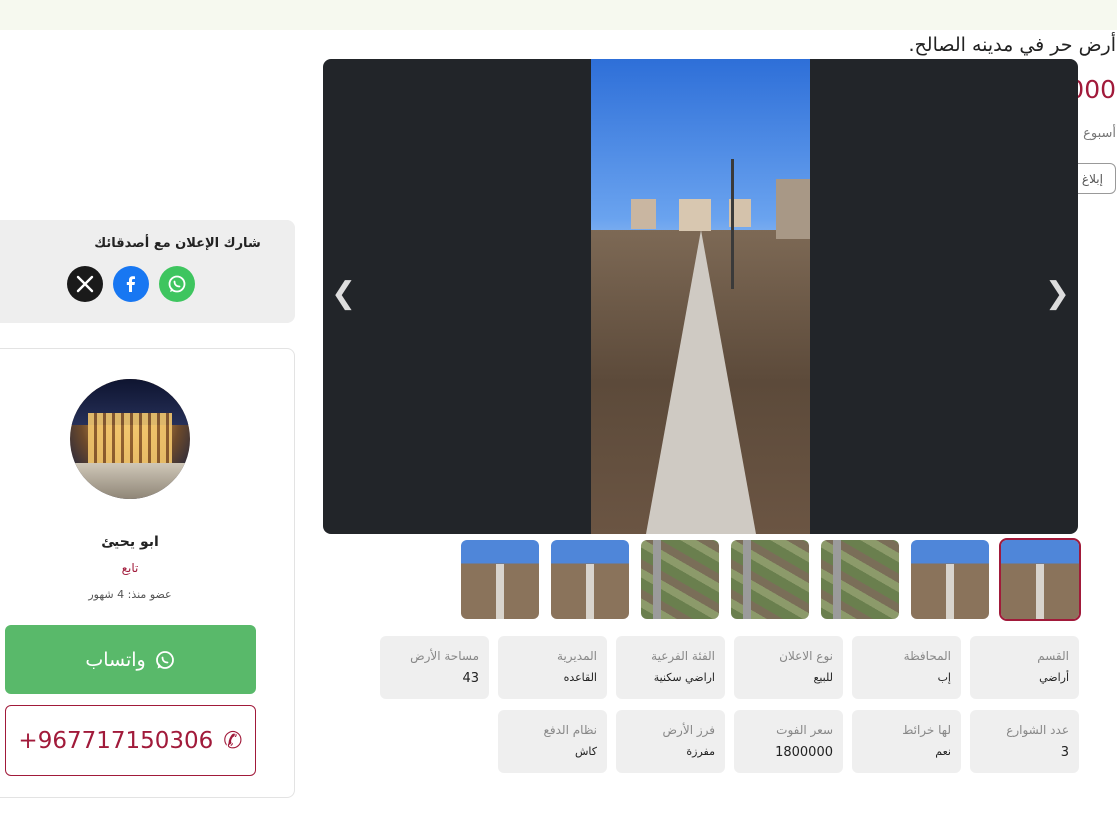 This screenshot has height=814, width=1117. I want to click on detail-label: نوع الاعلان, so click(806, 656).